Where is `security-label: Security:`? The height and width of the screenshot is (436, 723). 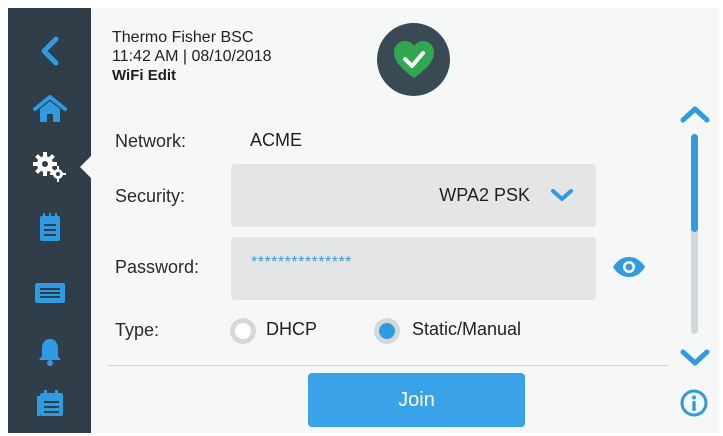 security-label: Security: is located at coordinates (150, 196).